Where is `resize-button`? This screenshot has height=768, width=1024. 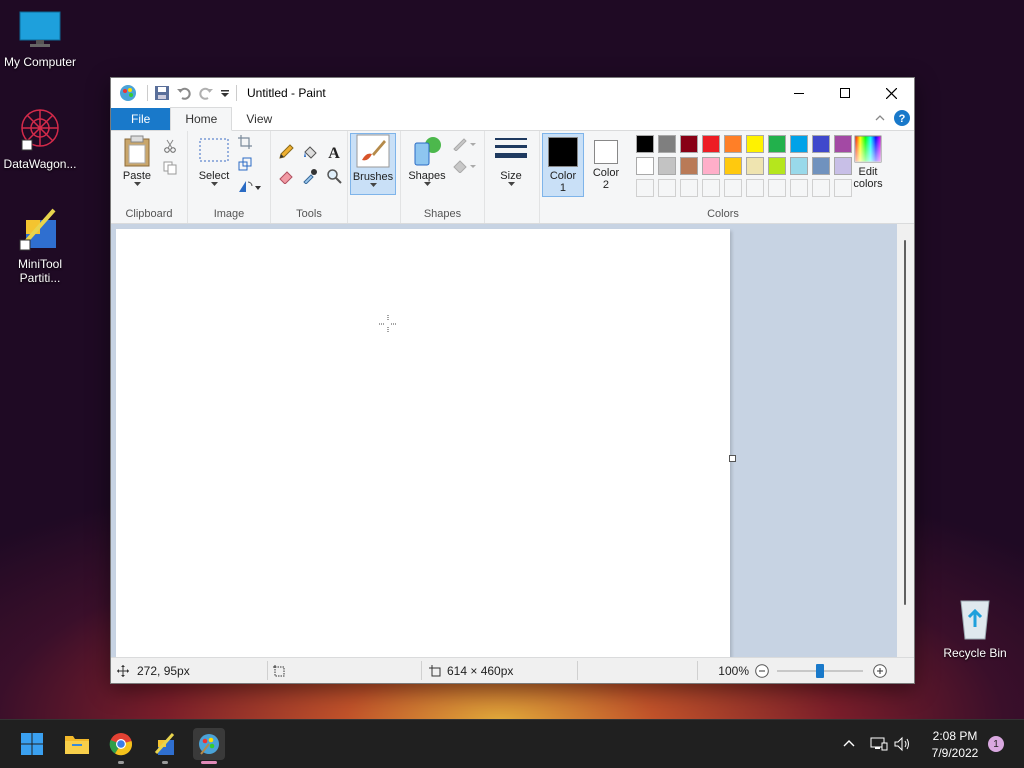
resize-button is located at coordinates (245, 164).